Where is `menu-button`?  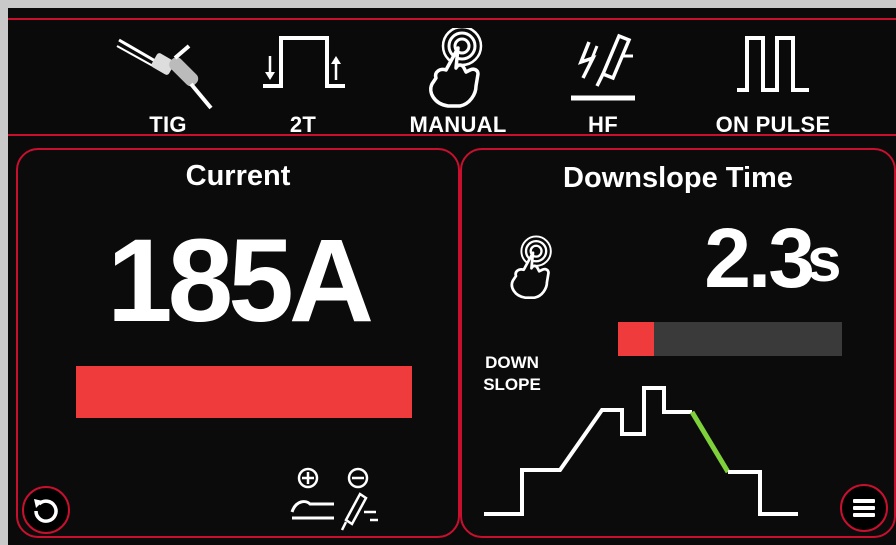 menu-button is located at coordinates (864, 508).